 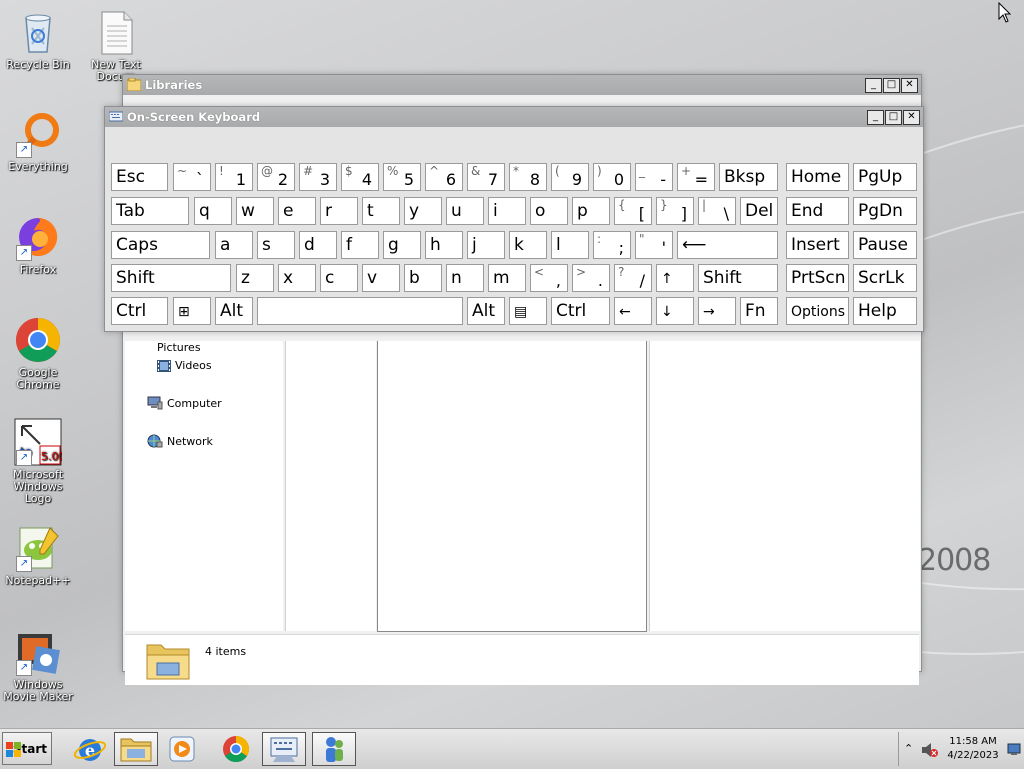 What do you see at coordinates (38, 555) in the screenshot?
I see `desktop-icon-notepad-plus-plus: ↗ Notepad++` at bounding box center [38, 555].